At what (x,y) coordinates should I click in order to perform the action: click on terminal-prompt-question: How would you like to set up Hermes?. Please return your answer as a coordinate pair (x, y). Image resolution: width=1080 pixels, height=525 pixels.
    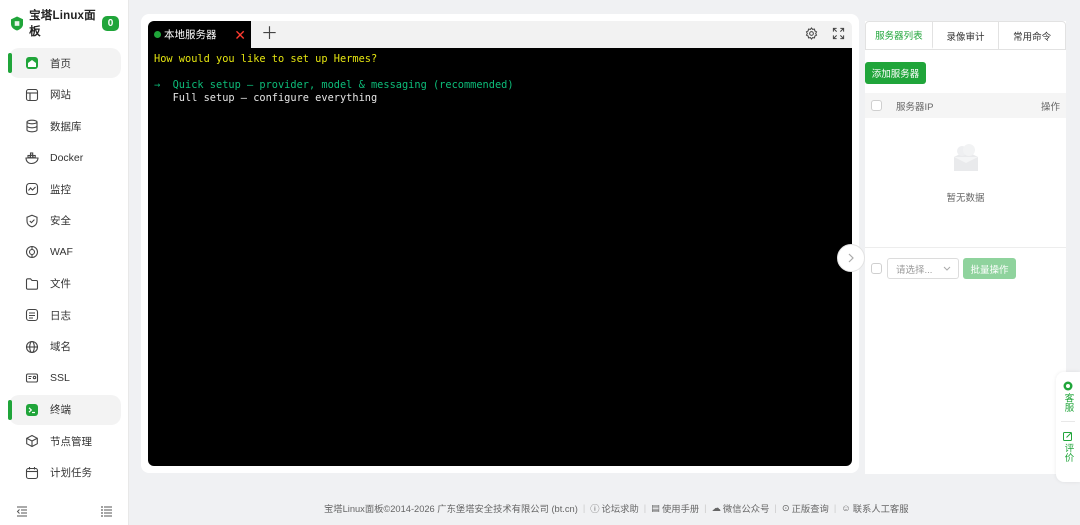
    Looking at the image, I should click on (266, 59).